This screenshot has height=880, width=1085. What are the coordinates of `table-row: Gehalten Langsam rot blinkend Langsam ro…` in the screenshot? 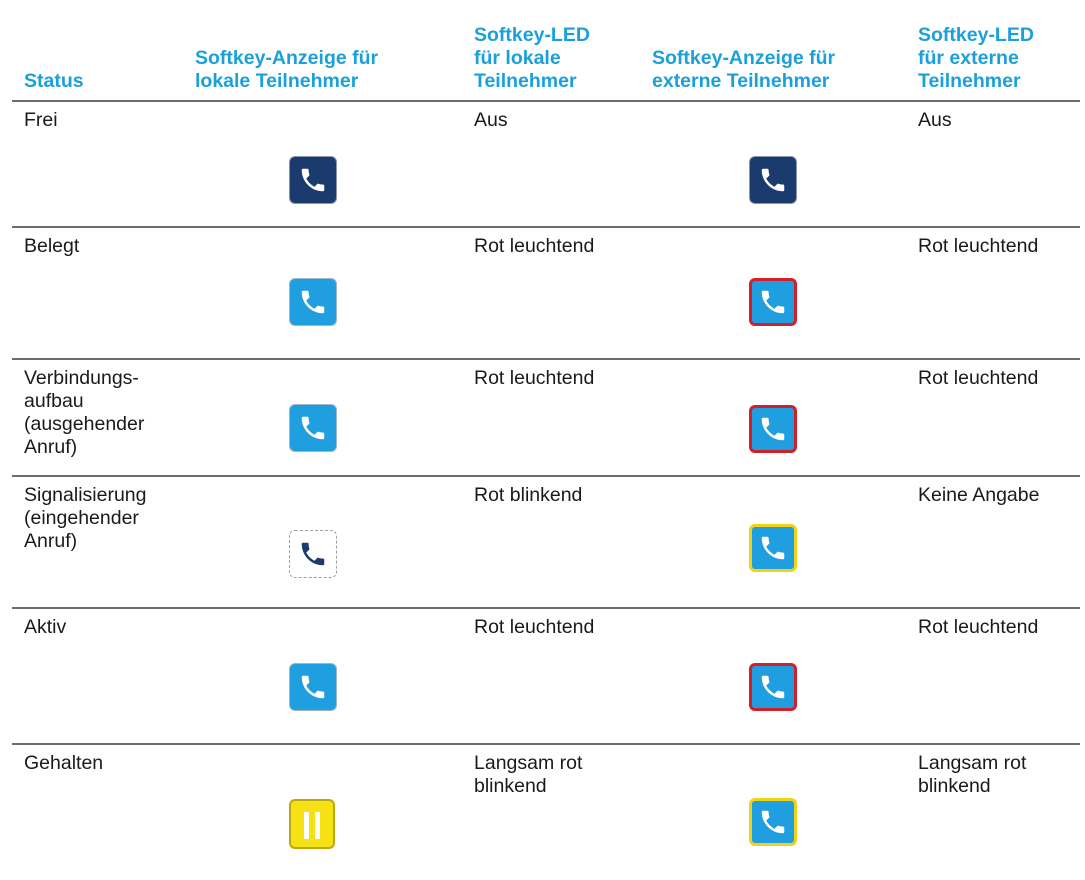 It's located at (546, 810).